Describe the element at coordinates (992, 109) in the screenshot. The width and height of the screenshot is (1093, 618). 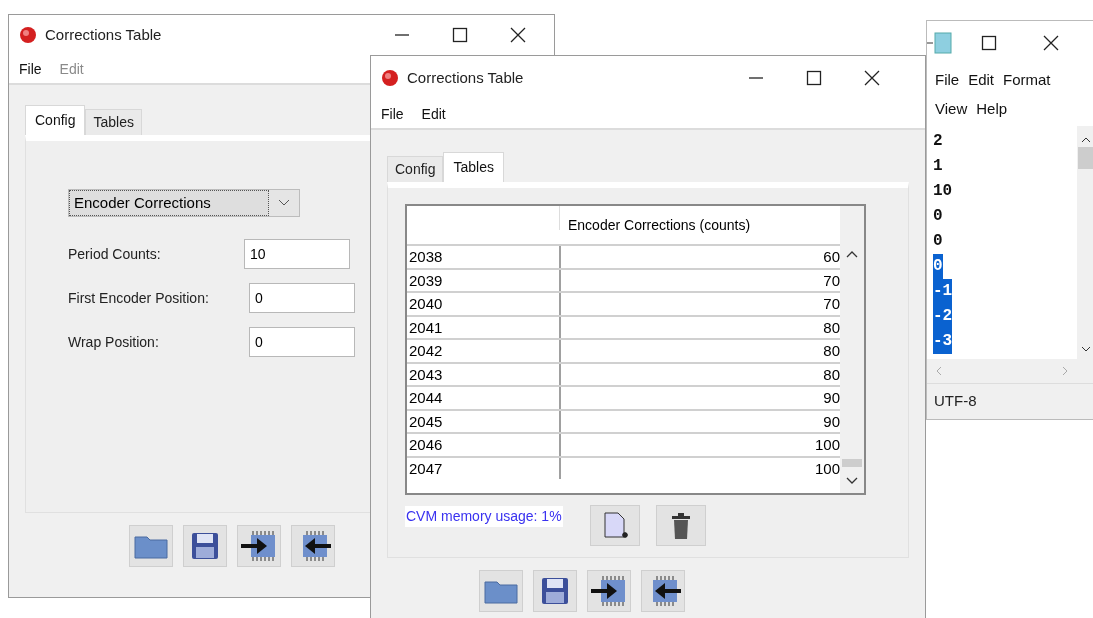
I see `menu-item: Help` at that location.